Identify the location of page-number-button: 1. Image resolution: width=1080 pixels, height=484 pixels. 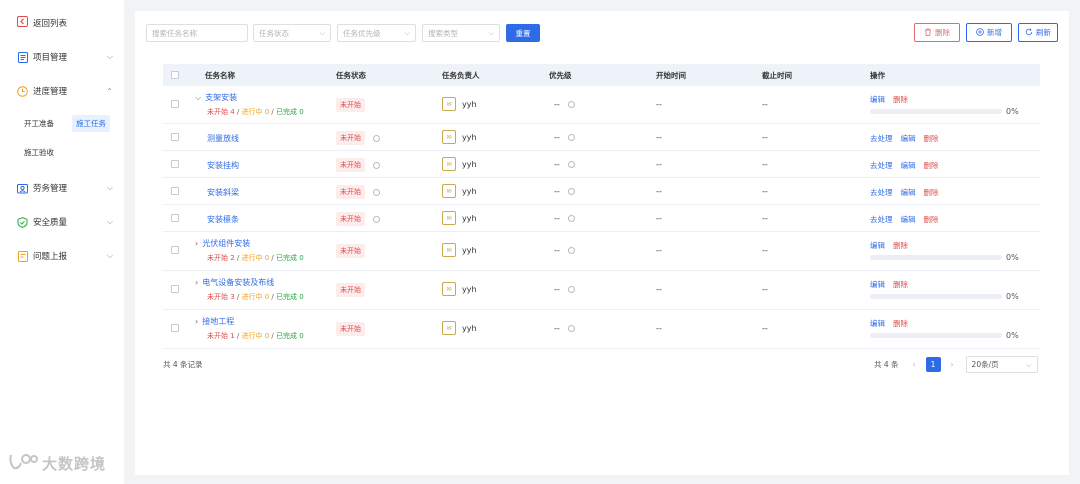
(933, 364).